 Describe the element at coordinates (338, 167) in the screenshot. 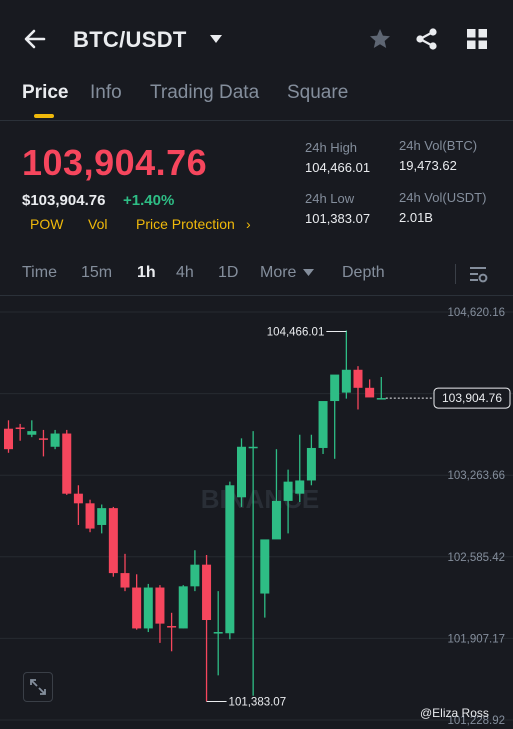

I see `high-value: 104,466.01` at that location.